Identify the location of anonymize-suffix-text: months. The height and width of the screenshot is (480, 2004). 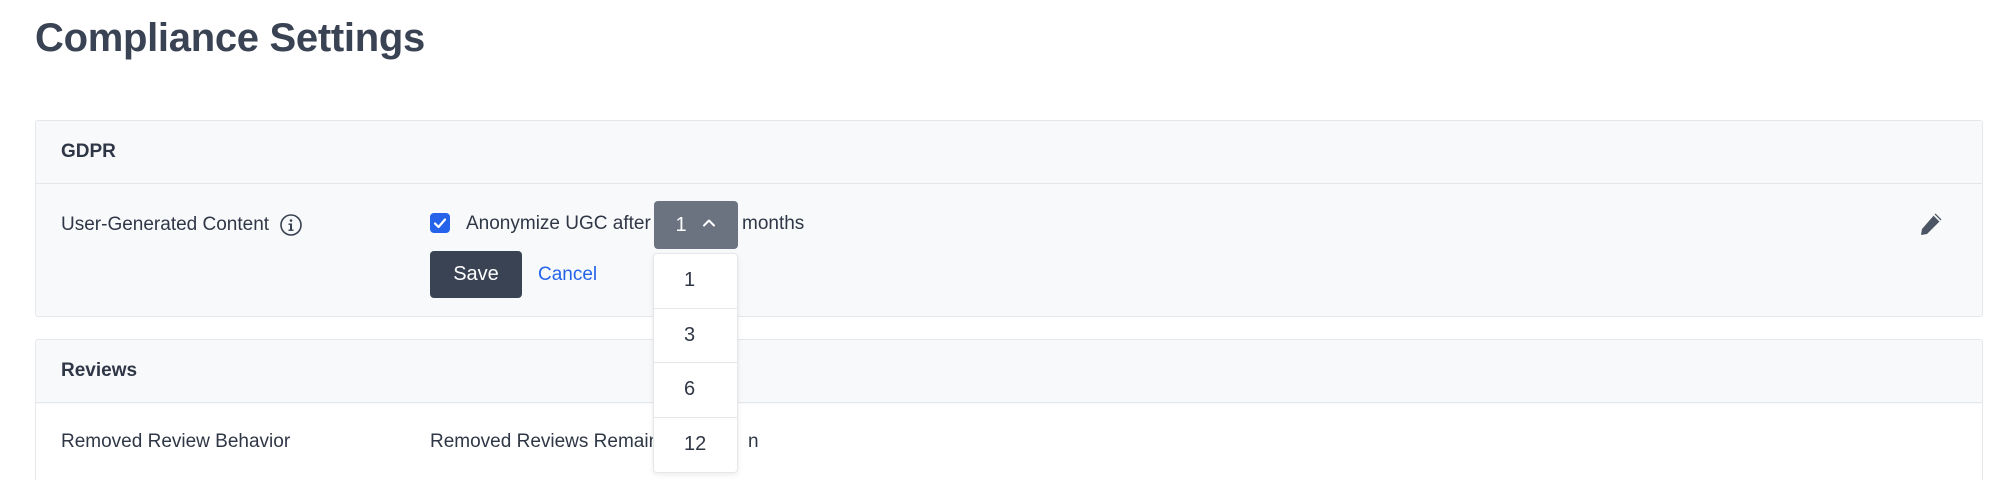
(773, 223).